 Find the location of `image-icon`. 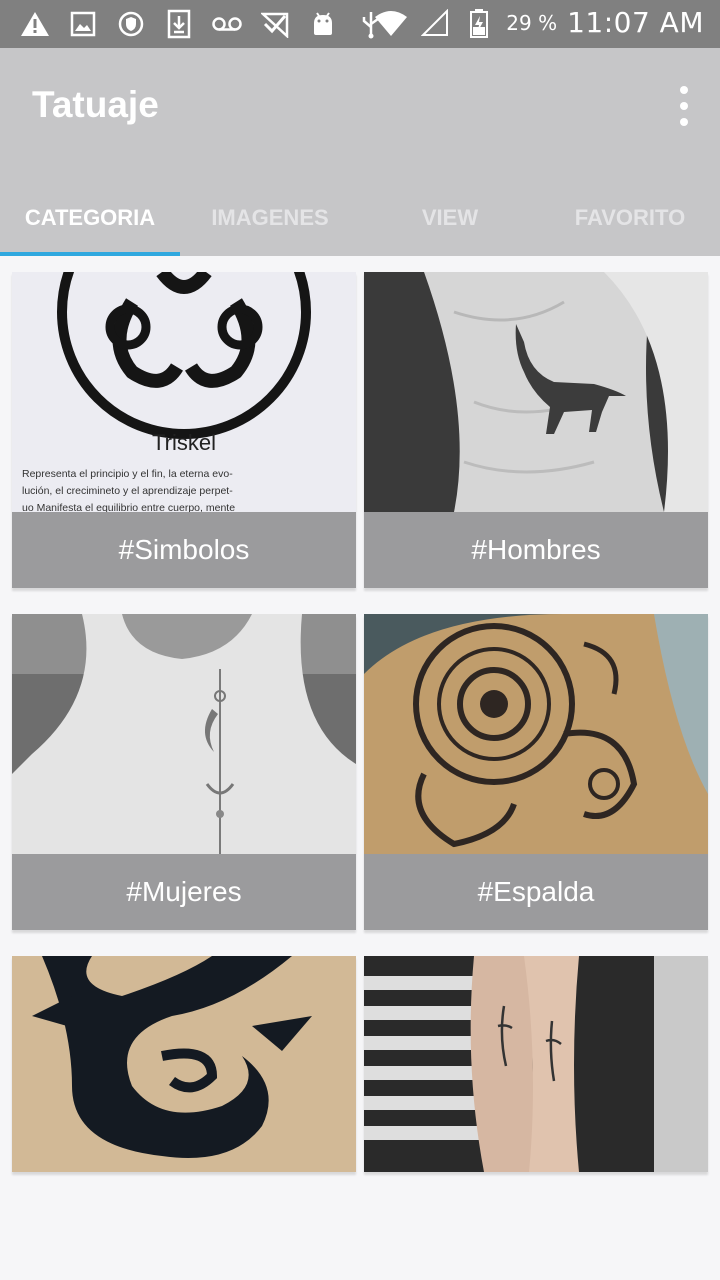

image-icon is located at coordinates (83, 24).